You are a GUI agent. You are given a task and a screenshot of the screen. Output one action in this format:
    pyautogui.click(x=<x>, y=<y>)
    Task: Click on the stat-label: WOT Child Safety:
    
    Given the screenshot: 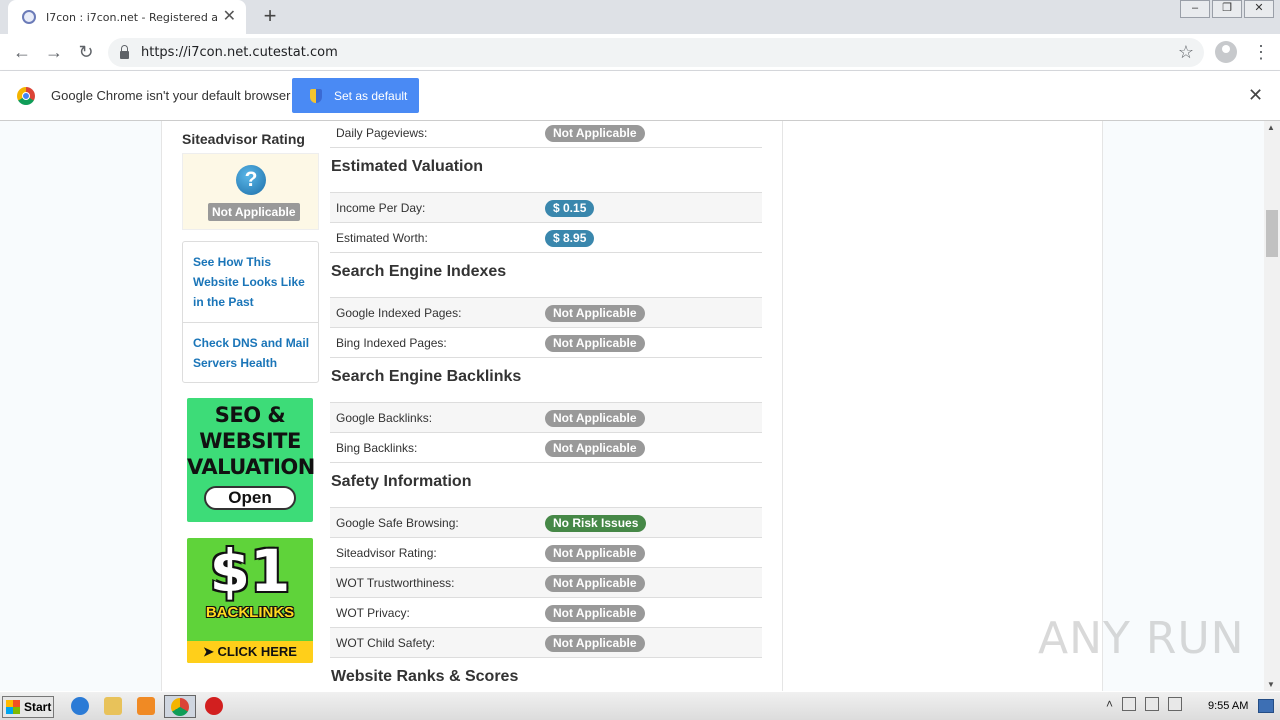 What is the action you would take?
    pyautogui.click(x=386, y=643)
    